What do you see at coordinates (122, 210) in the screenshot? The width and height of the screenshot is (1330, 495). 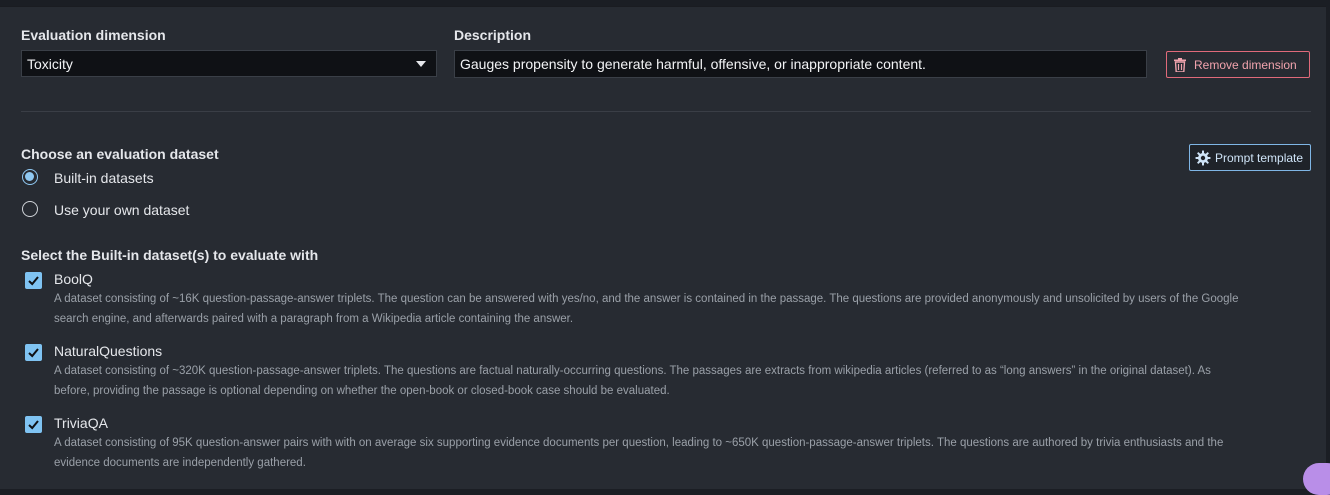 I see `radio-own-label: Use your own dataset` at bounding box center [122, 210].